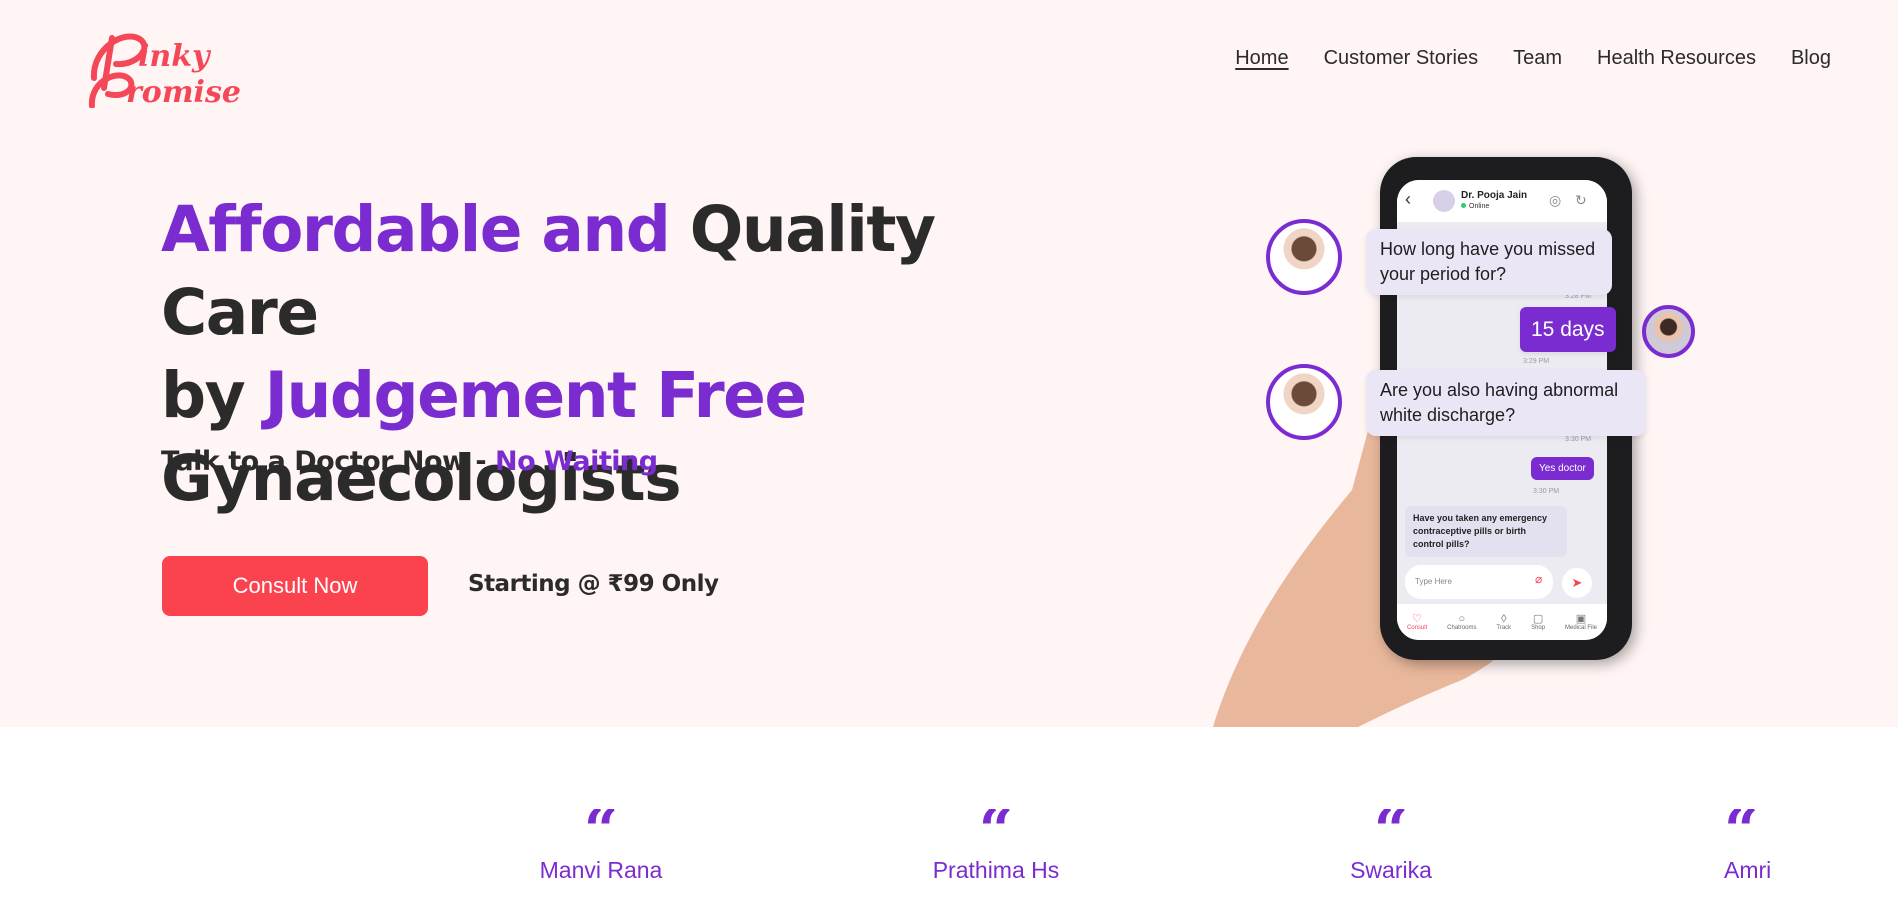 Image resolution: width=1898 pixels, height=907 pixels. I want to click on doctor-name: Dr. Pooja Jain, so click(1494, 195).